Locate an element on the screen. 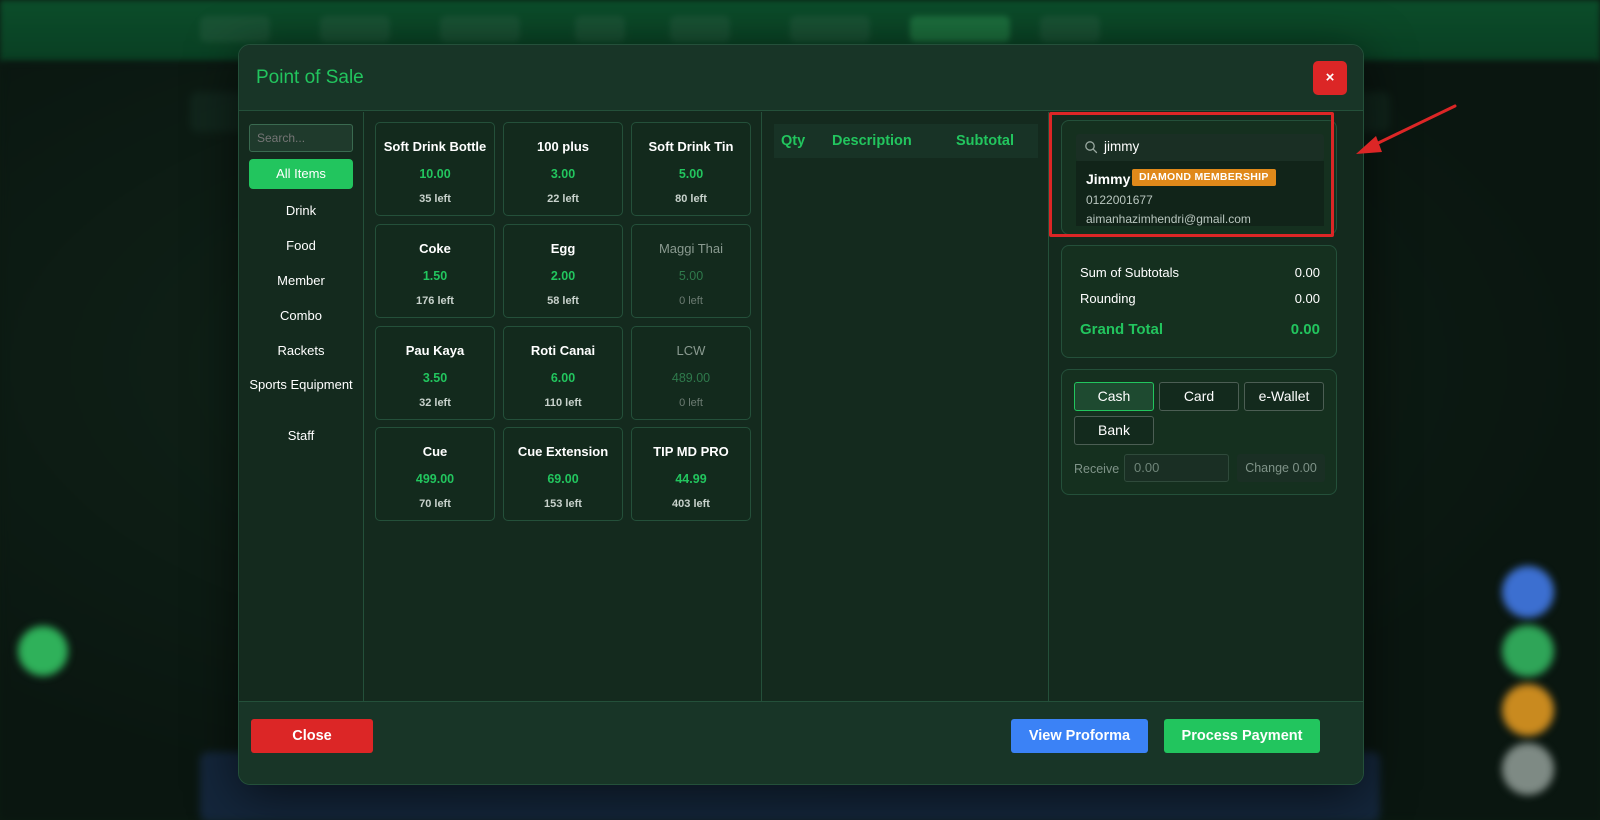  product-card: Cue 499.00 70 left is located at coordinates (435, 474).